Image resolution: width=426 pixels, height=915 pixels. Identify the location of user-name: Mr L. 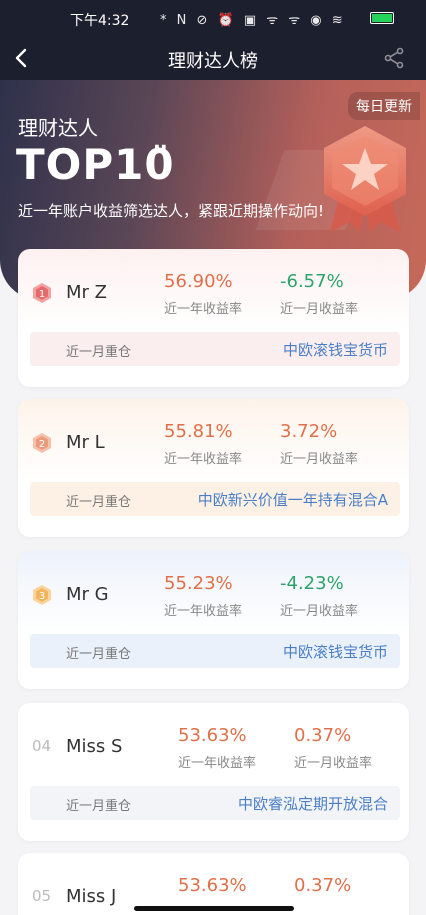
(85, 442).